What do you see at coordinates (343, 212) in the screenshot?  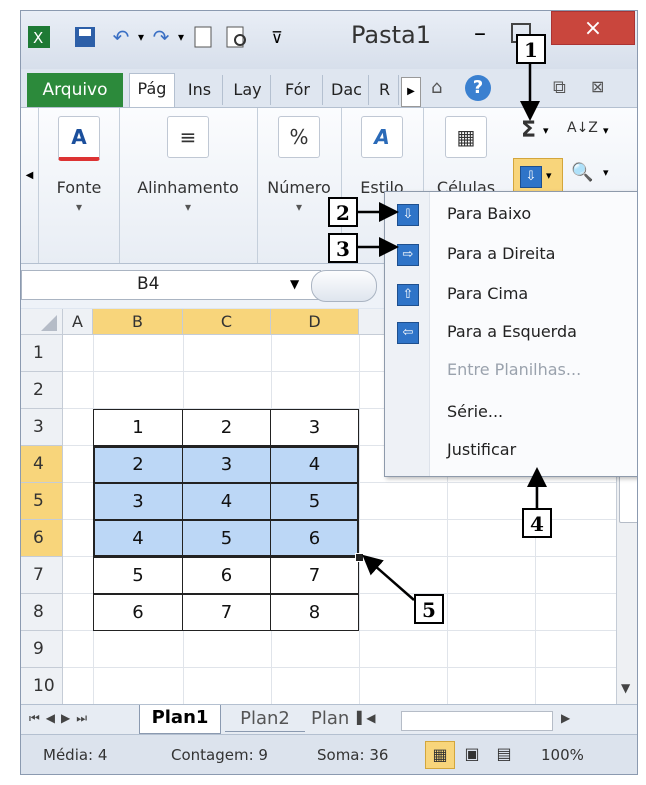 I see `callout-2: 2` at bounding box center [343, 212].